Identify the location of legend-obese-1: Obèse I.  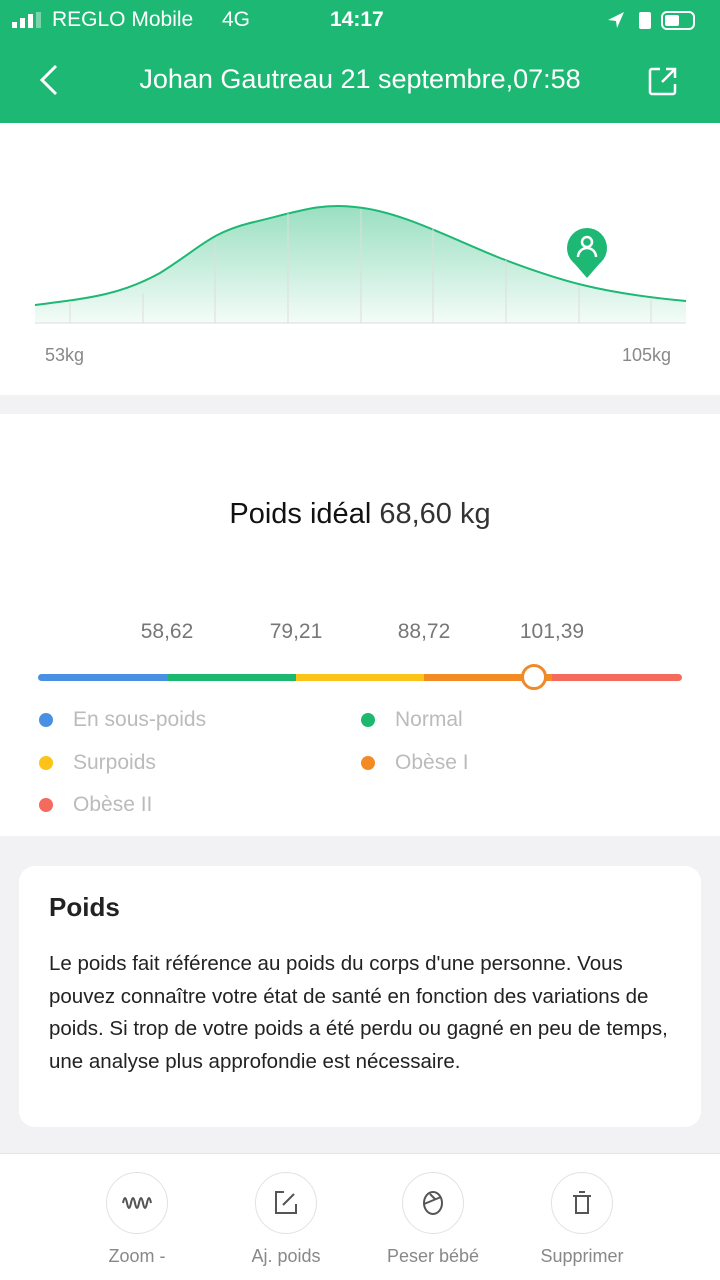
(415, 763).